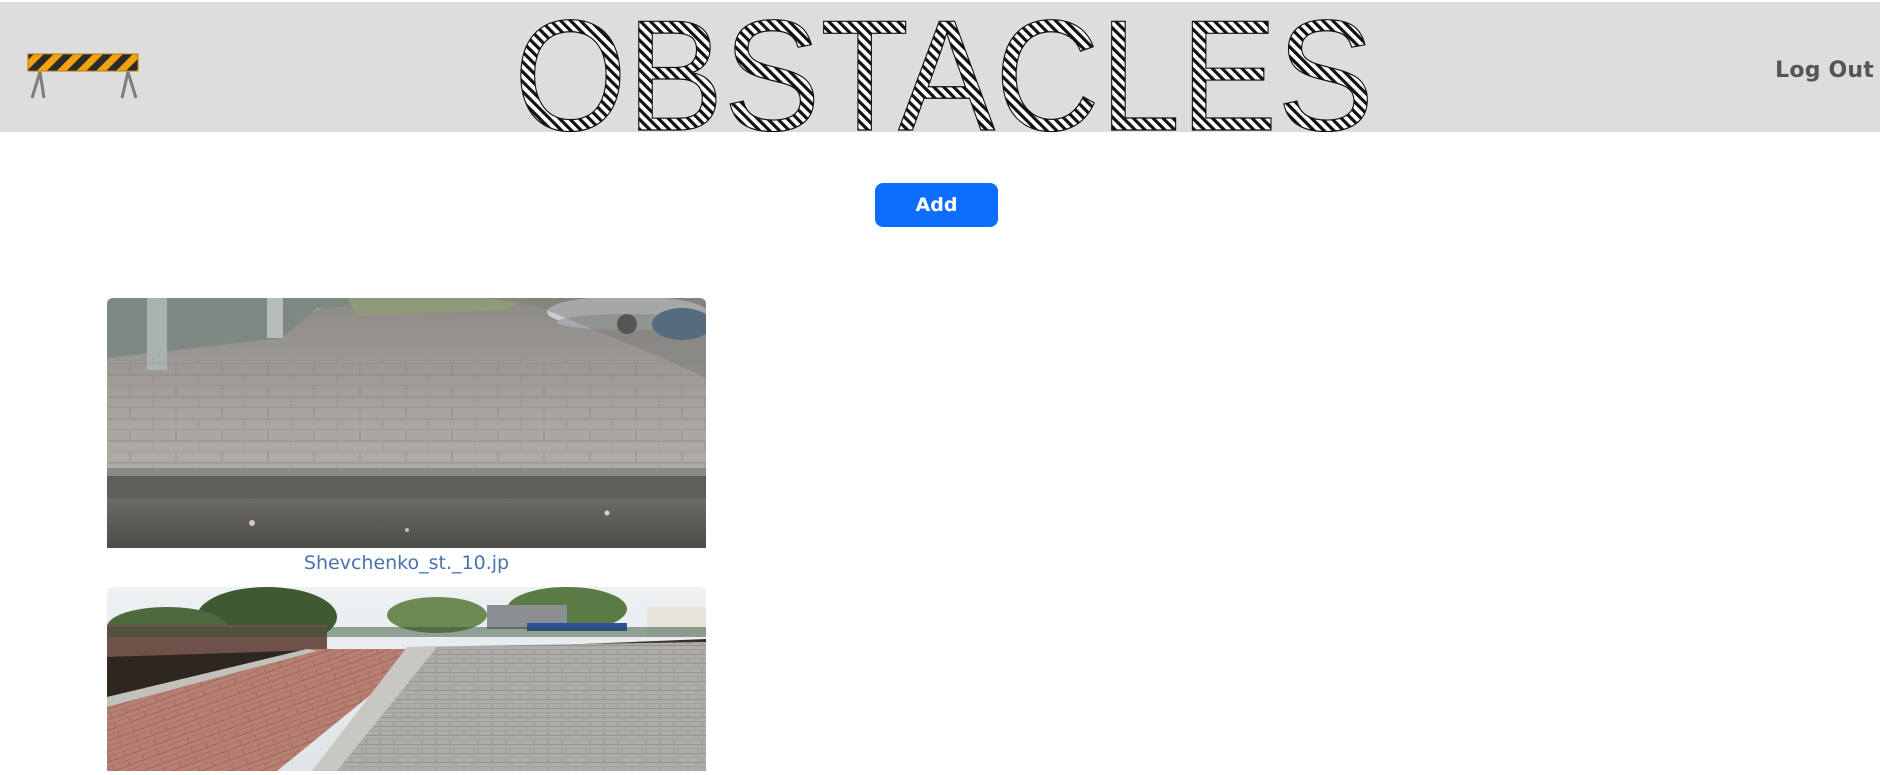  What do you see at coordinates (1824, 70) in the screenshot?
I see `logout-button: Log Out` at bounding box center [1824, 70].